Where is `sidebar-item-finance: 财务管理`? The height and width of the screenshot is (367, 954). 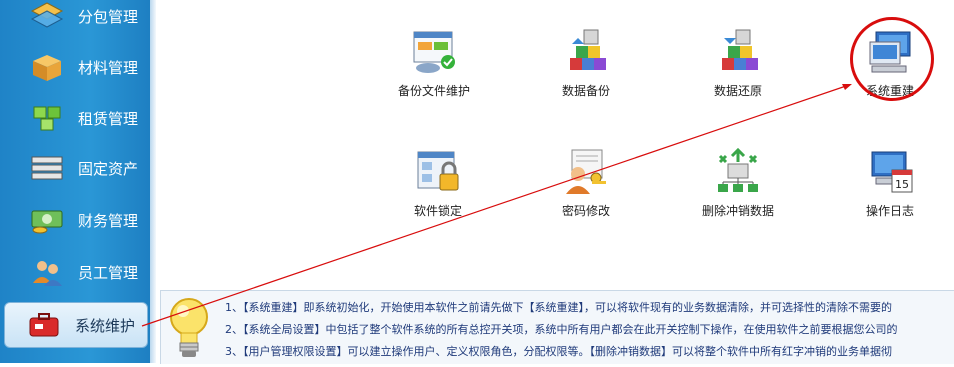
sidebar-item-finance: 财务管理 is located at coordinates (78, 220).